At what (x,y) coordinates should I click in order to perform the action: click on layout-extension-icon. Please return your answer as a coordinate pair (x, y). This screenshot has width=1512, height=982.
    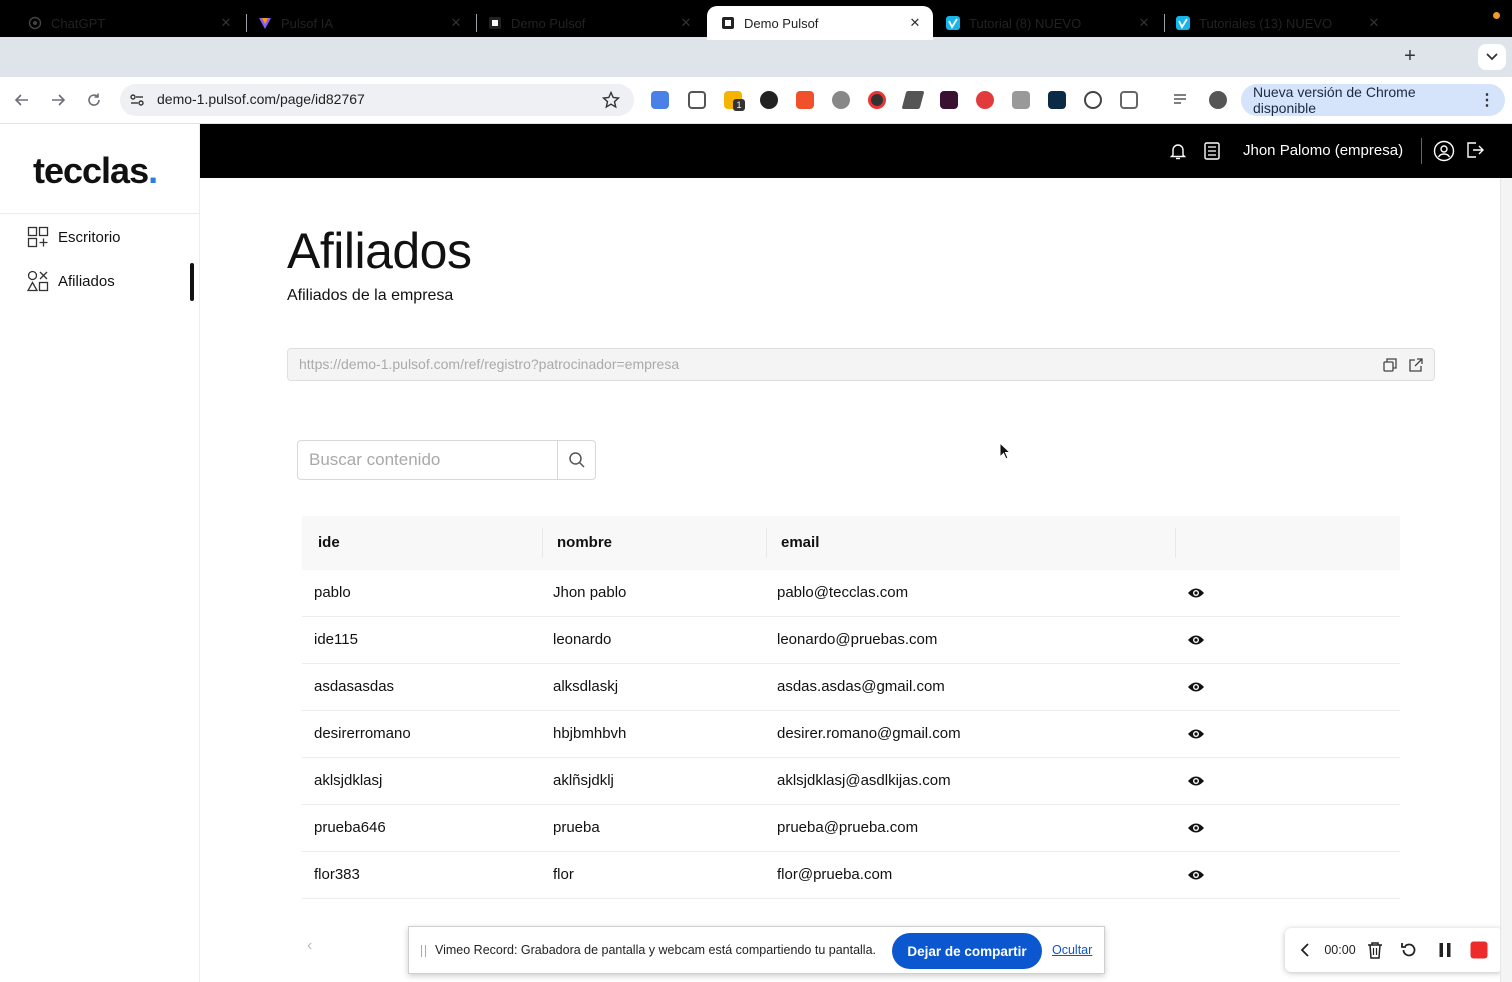
    Looking at the image, I should click on (1021, 100).